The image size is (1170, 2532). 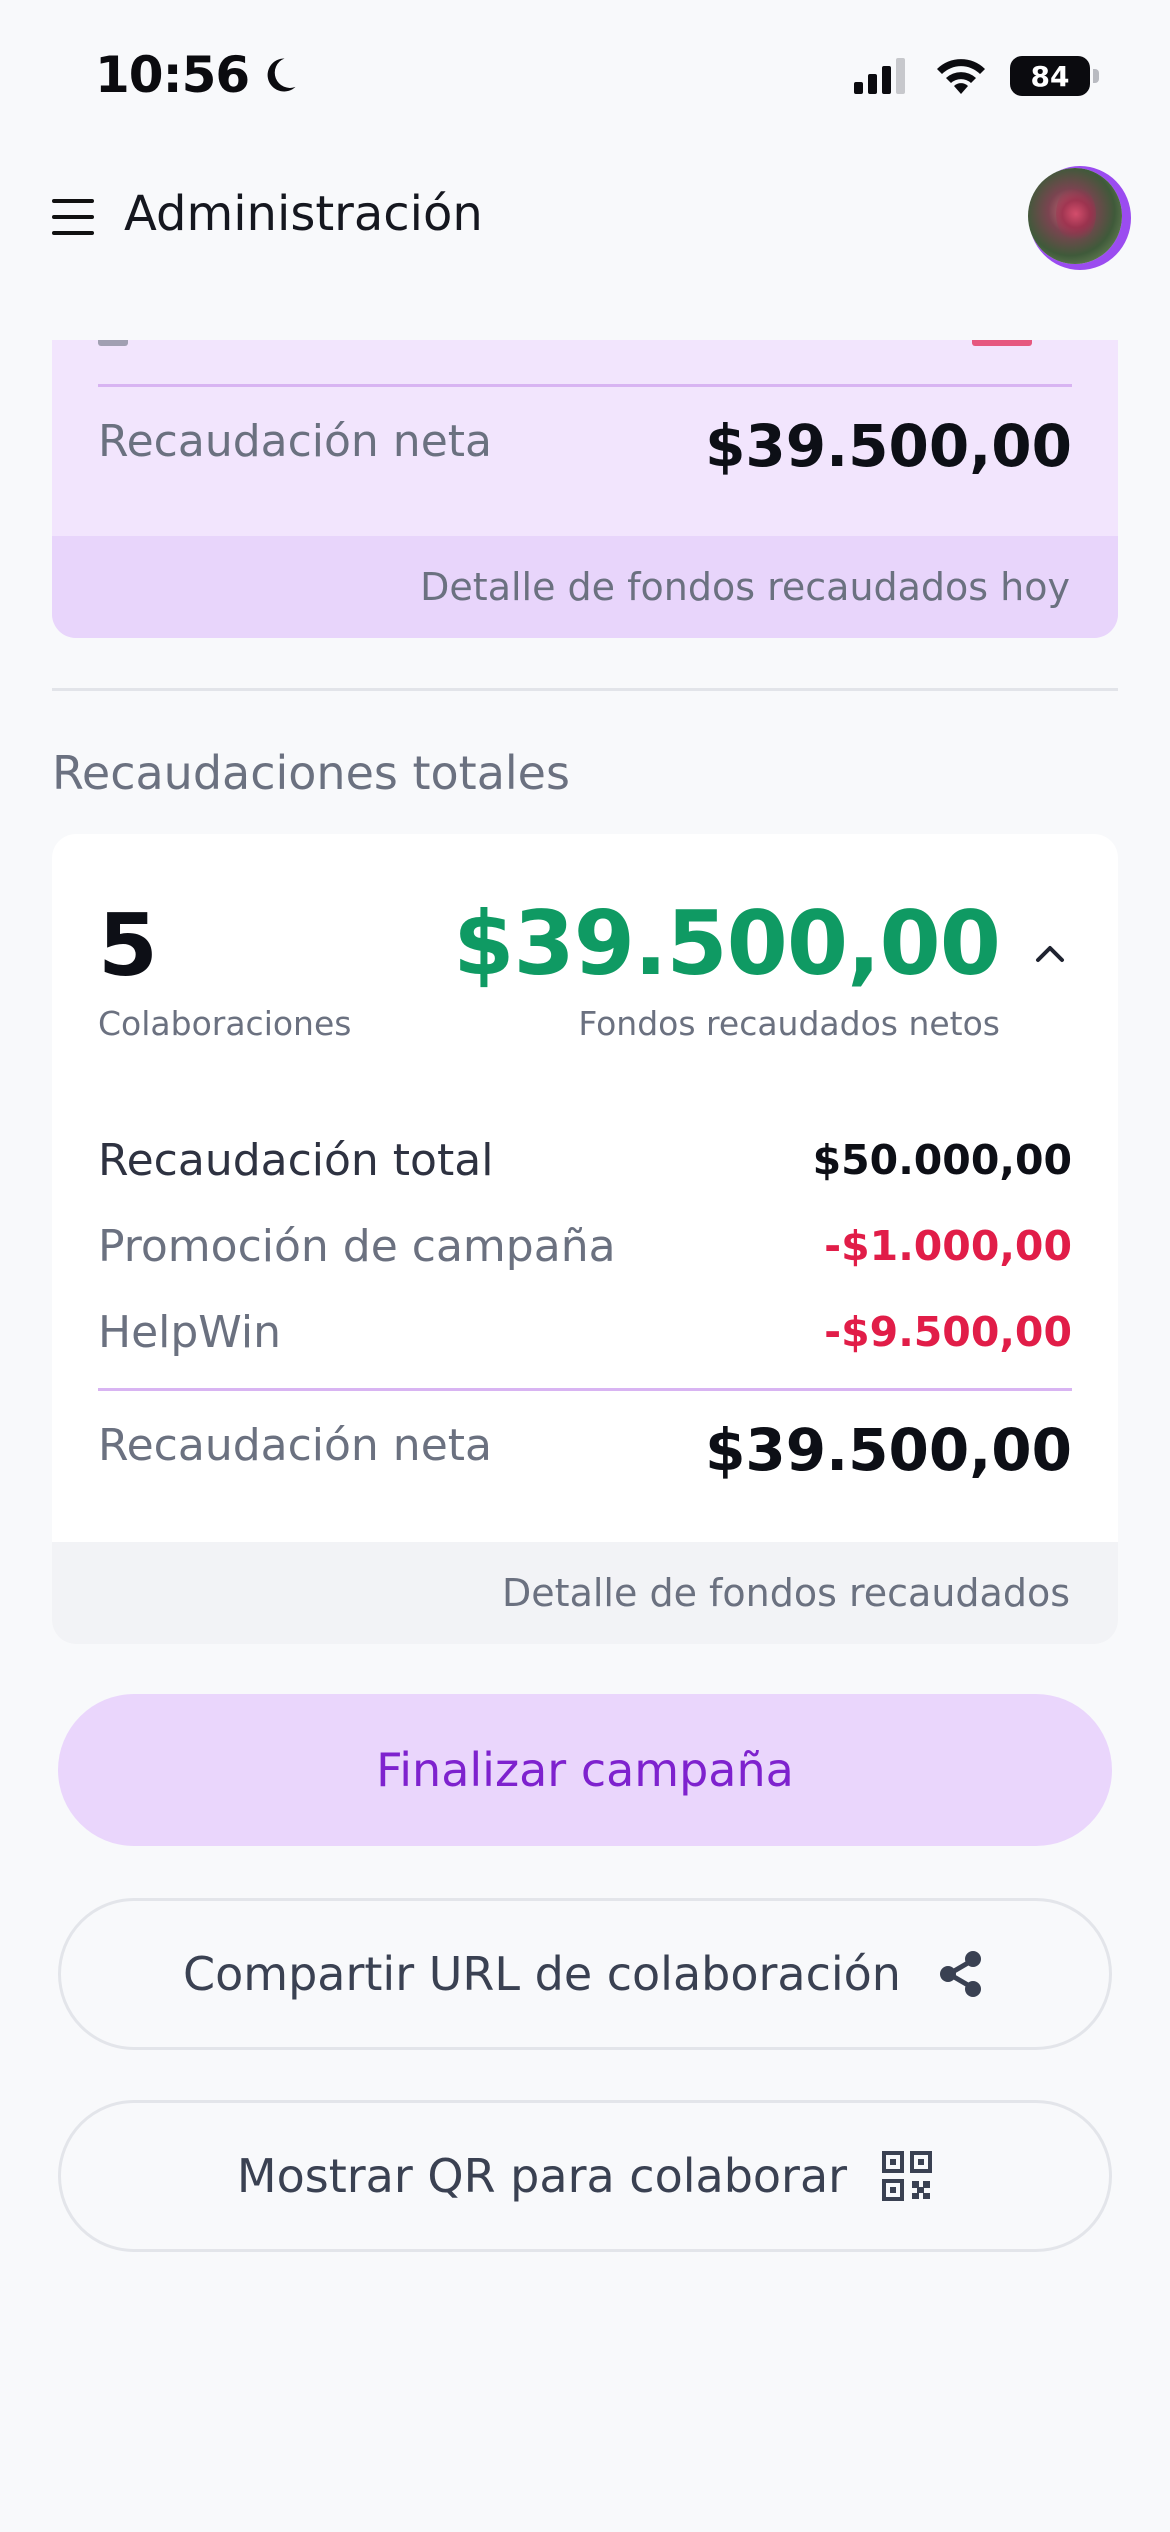 I want to click on section-divider, so click(x=585, y=689).